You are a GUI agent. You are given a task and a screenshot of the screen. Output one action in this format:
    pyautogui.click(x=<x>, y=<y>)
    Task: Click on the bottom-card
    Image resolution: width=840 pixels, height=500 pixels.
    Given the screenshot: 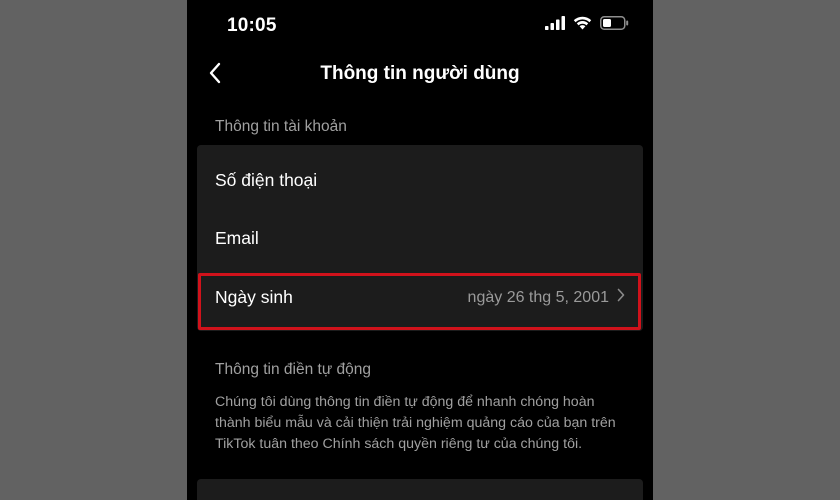 What is the action you would take?
    pyautogui.click(x=420, y=489)
    